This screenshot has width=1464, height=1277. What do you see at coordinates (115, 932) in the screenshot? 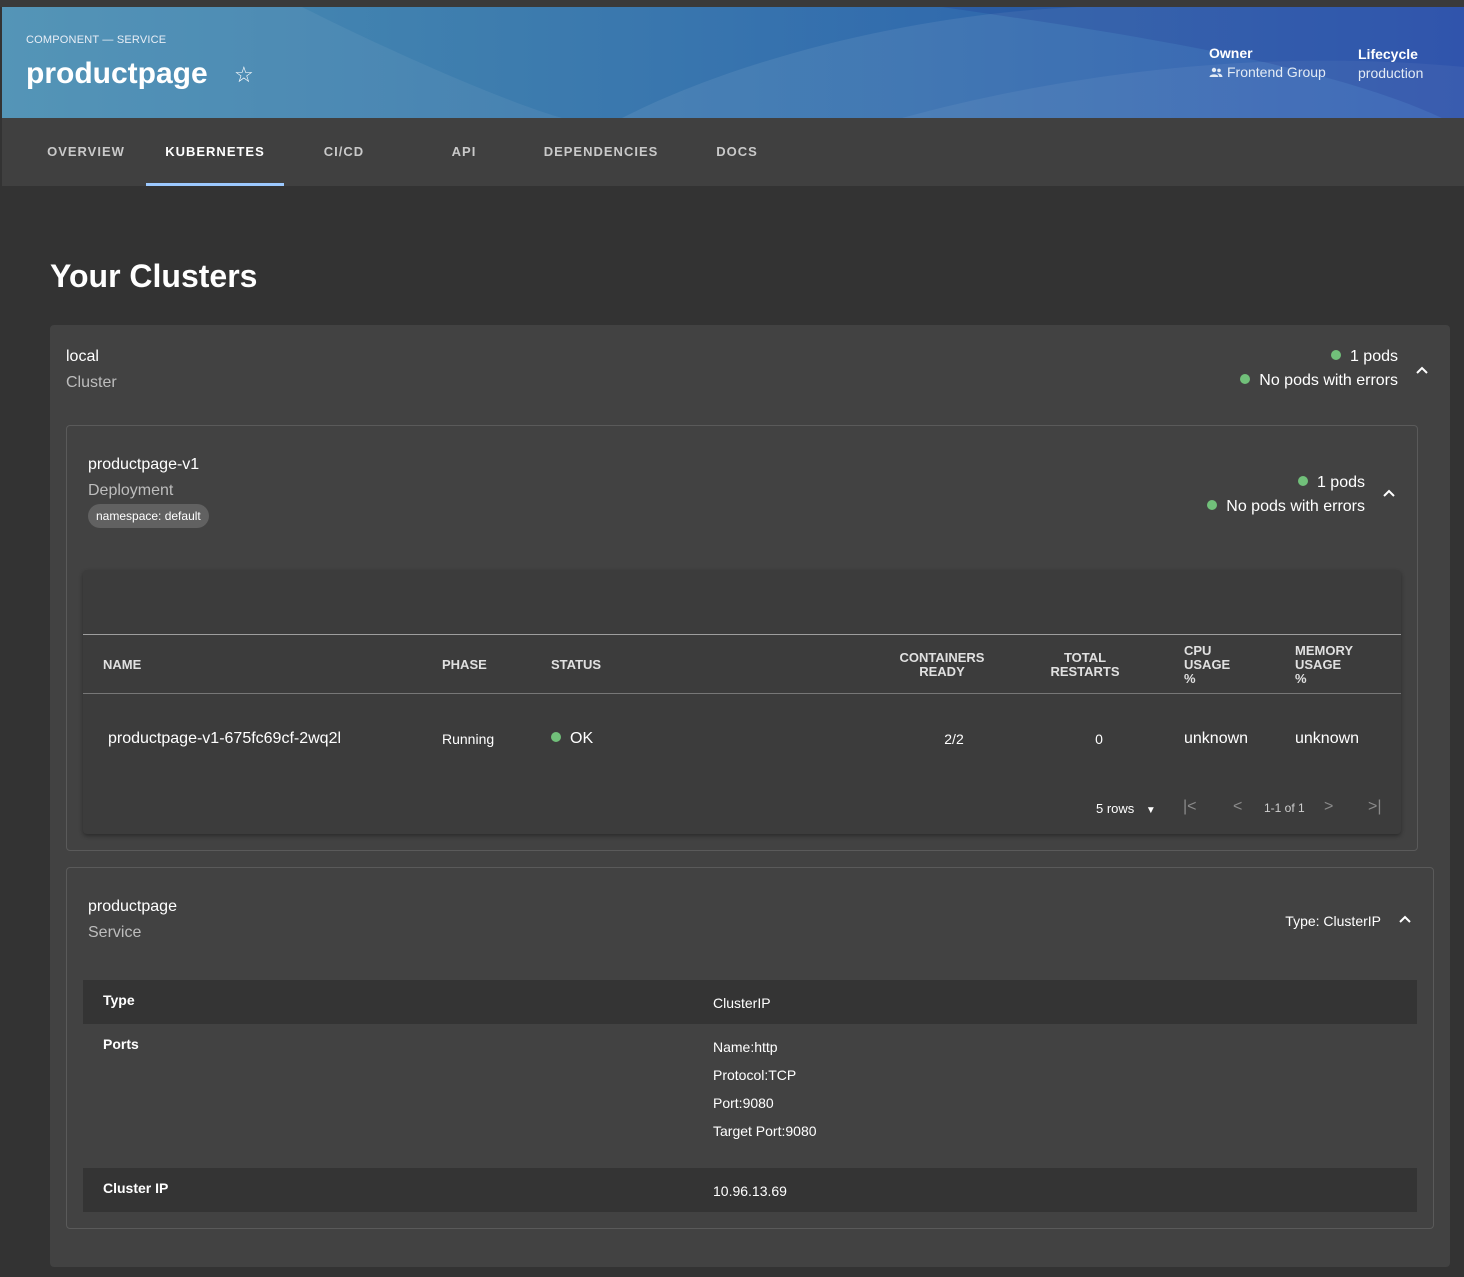
I see `service-subtitle: Service` at bounding box center [115, 932].